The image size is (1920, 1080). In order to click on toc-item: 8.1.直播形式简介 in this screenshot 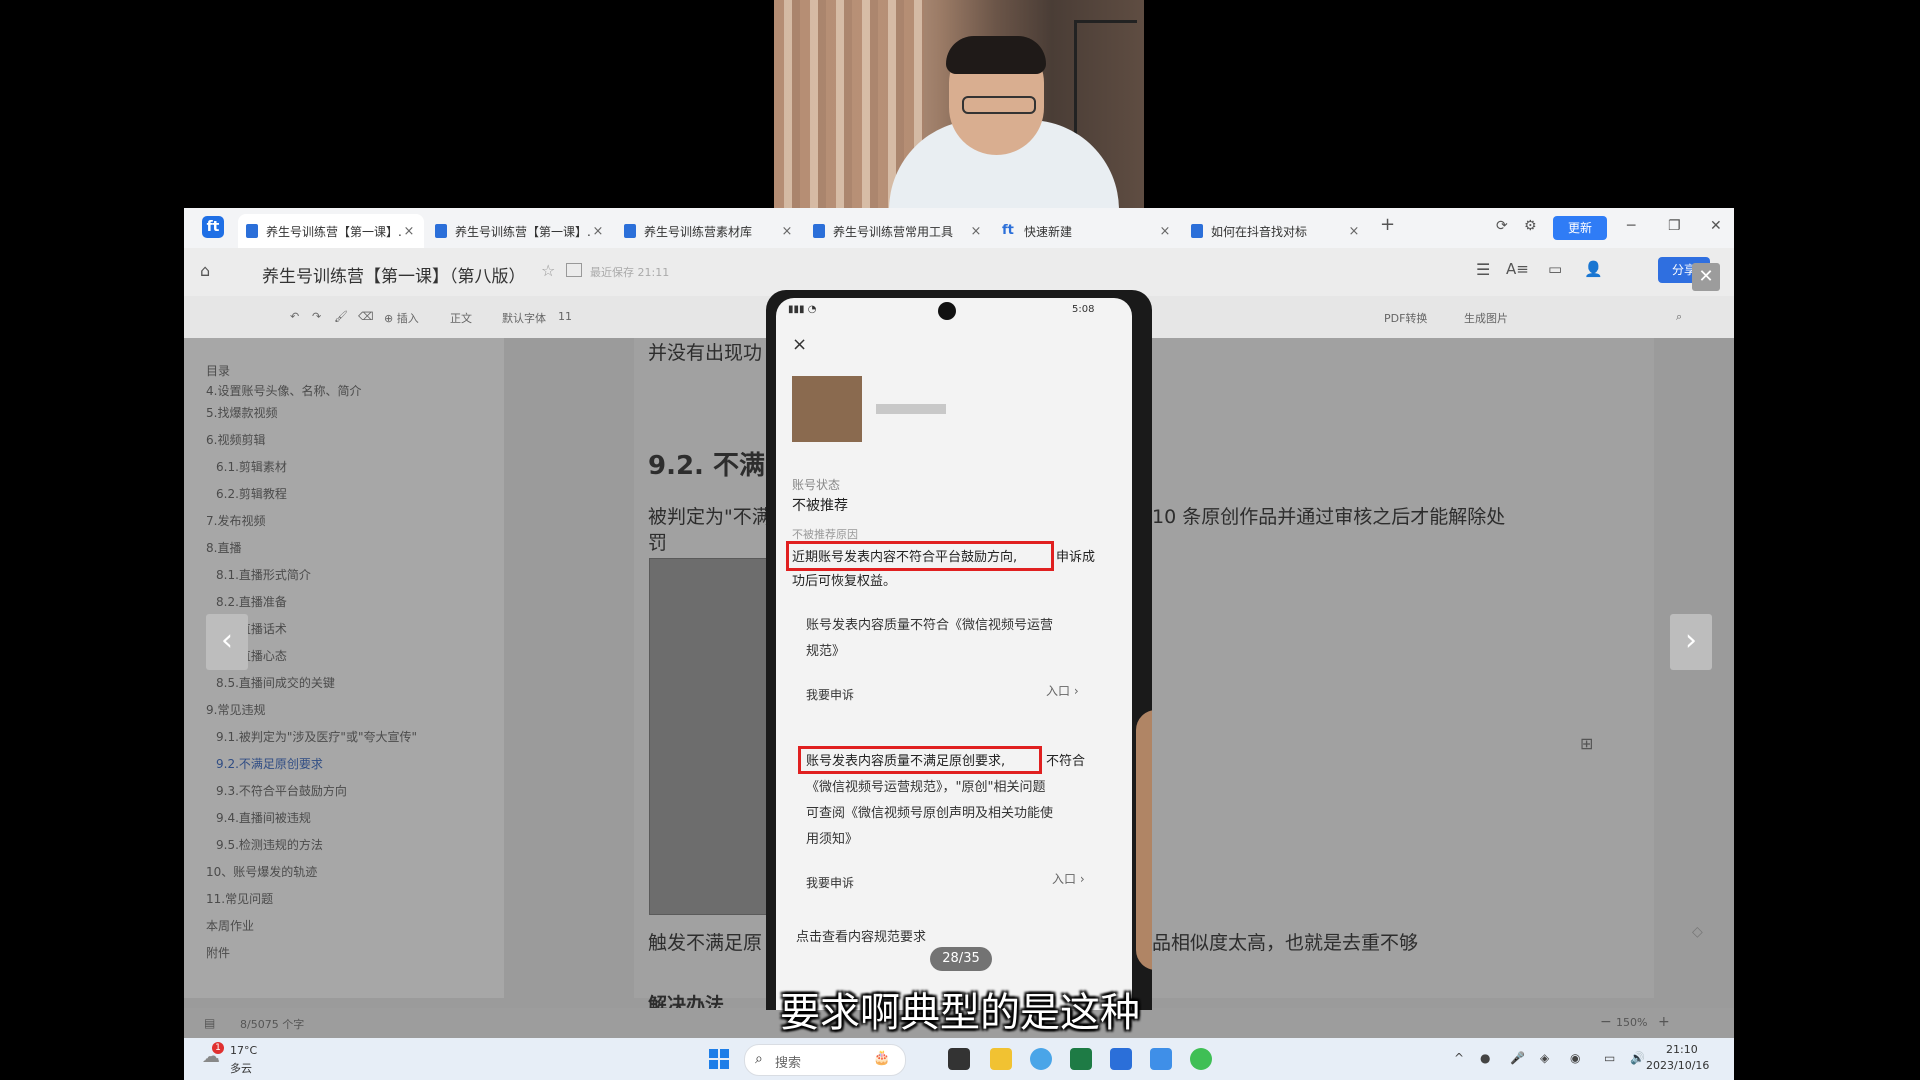, I will do `click(263, 574)`.